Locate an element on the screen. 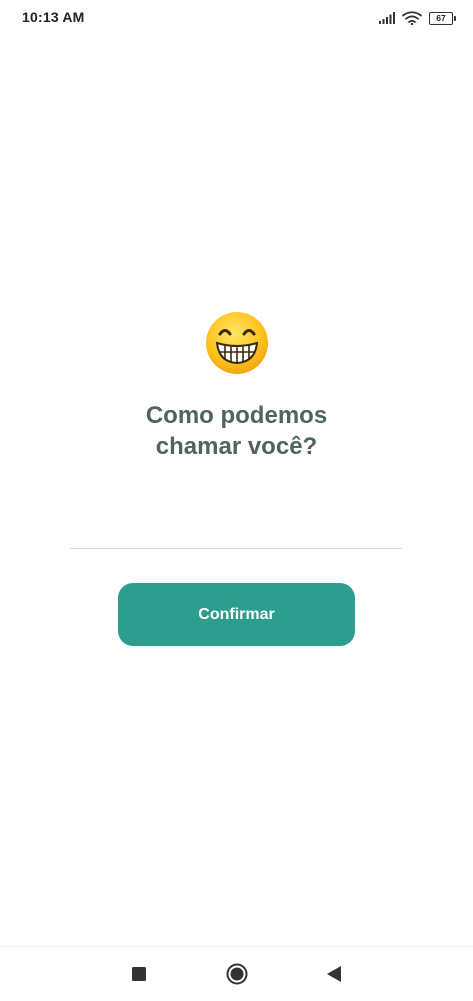 Image resolution: width=473 pixels, height=1001 pixels. home-button is located at coordinates (237, 974).